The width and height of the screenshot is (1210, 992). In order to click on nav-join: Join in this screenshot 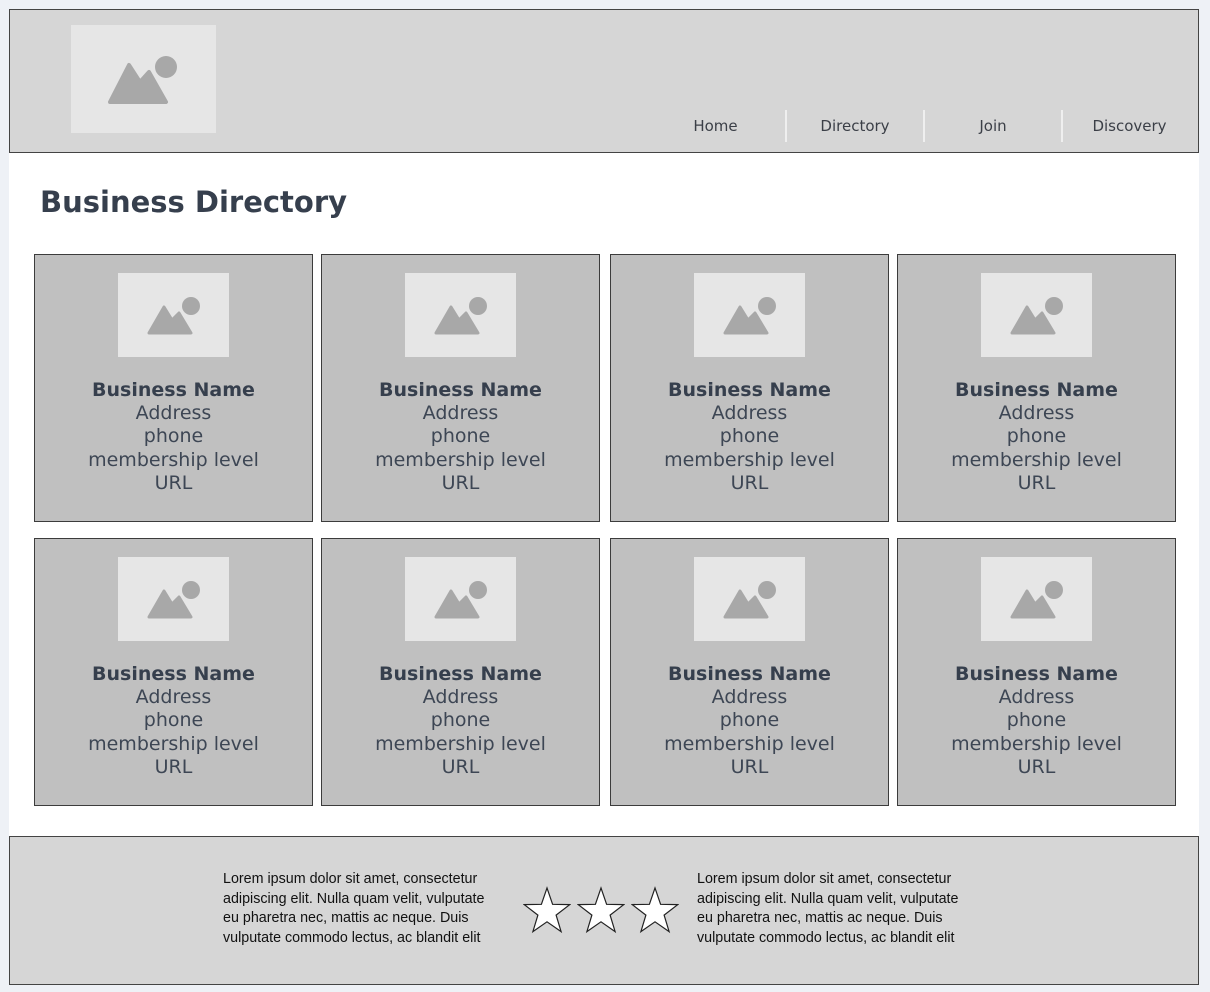, I will do `click(993, 126)`.